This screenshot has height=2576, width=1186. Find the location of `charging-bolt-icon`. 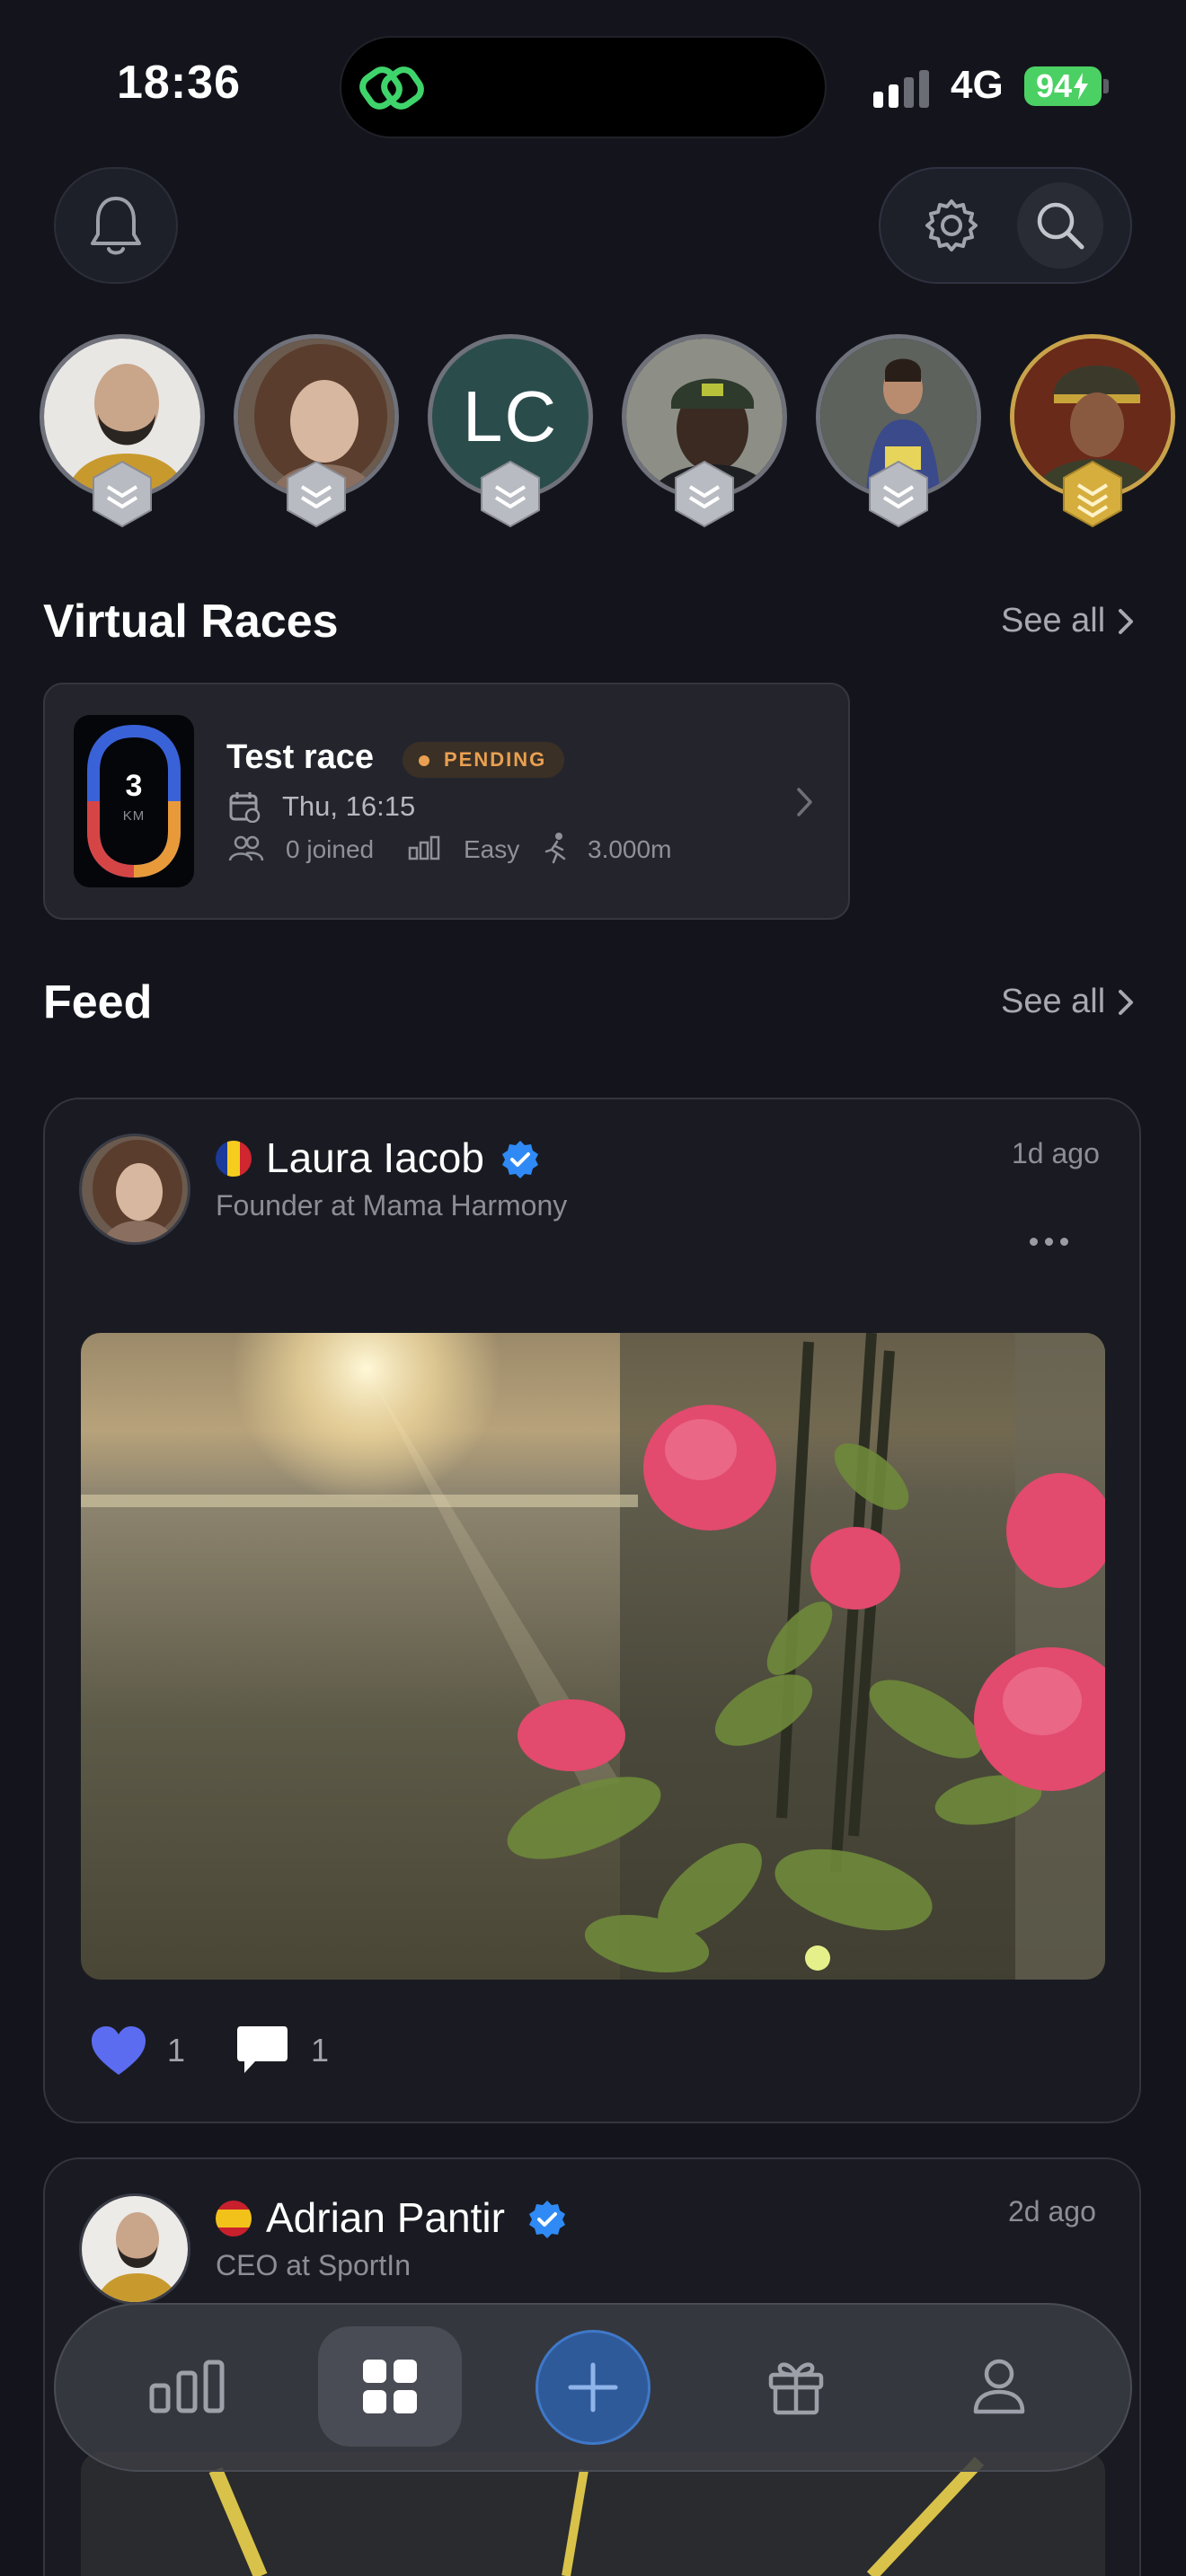

charging-bolt-icon is located at coordinates (1081, 86).